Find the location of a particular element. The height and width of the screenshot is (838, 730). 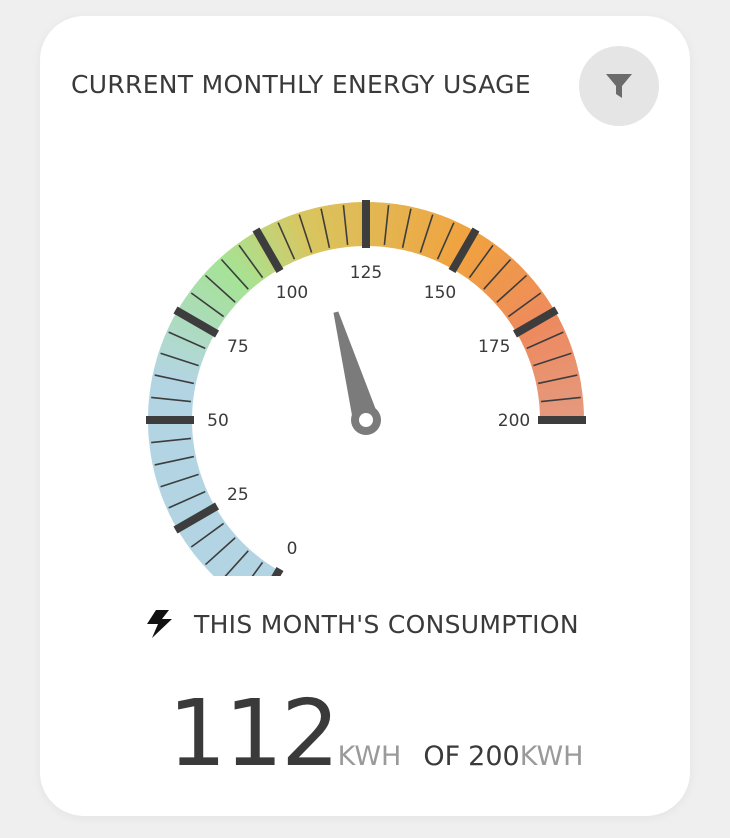

gauge-tick-label: 100 is located at coordinates (292, 293).